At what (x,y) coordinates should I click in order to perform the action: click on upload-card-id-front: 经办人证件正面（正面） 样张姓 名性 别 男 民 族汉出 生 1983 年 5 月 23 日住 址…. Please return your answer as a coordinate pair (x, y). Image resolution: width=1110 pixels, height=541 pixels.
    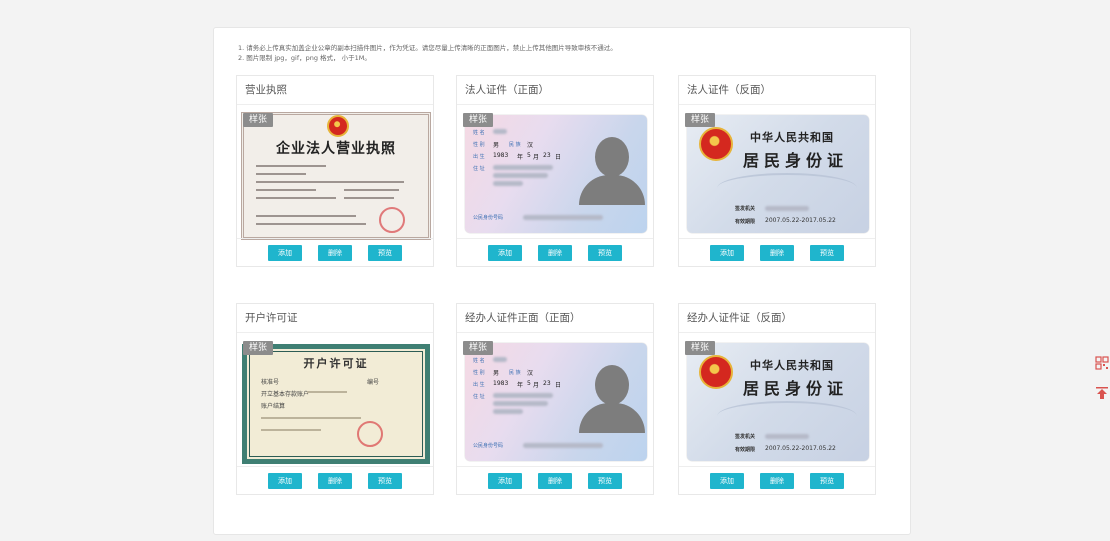
    Looking at the image, I should click on (555, 399).